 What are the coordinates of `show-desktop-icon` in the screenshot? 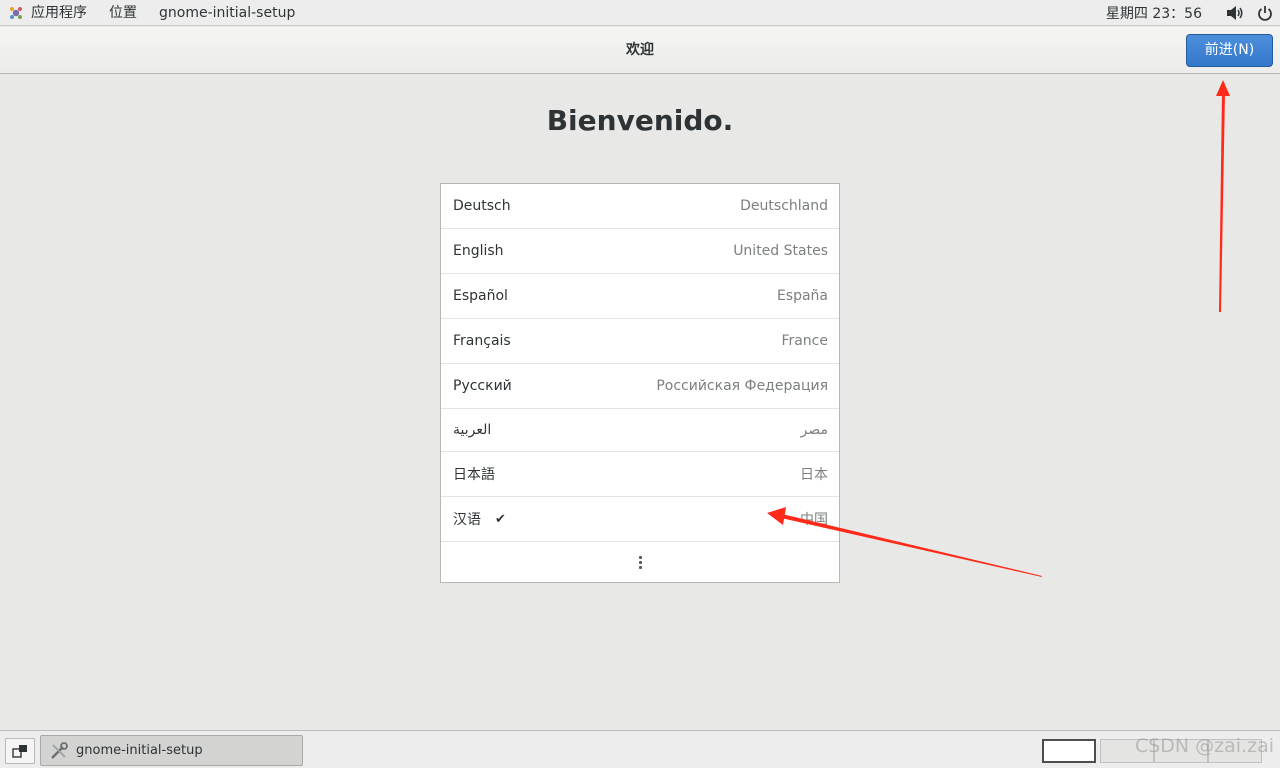 It's located at (19, 751).